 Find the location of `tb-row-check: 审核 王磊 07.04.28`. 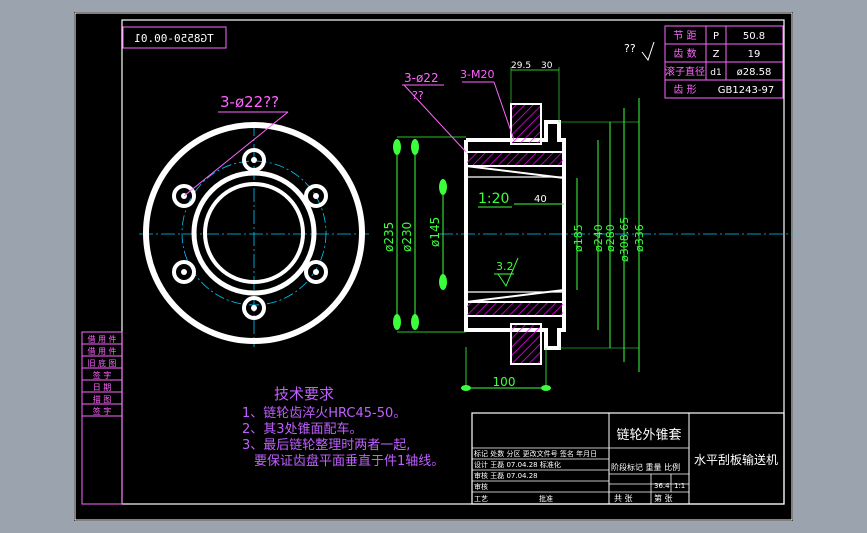

tb-row-check: 审核 王磊 07.04.28 is located at coordinates (506, 475).